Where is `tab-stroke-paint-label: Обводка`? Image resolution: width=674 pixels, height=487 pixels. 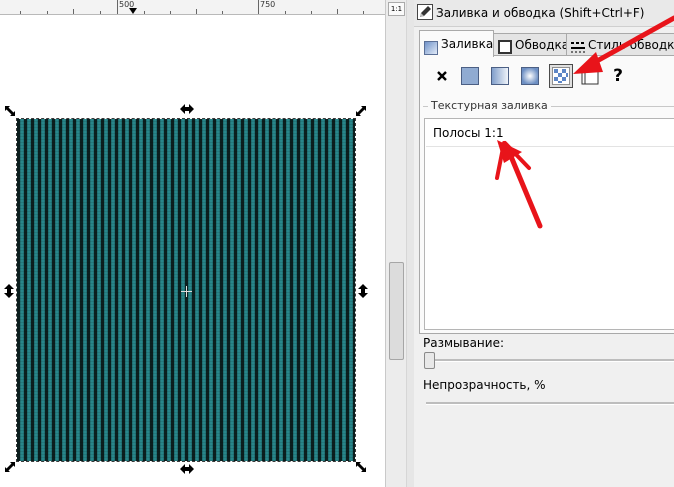
tab-stroke-paint-label: Обводка is located at coordinates (542, 45).